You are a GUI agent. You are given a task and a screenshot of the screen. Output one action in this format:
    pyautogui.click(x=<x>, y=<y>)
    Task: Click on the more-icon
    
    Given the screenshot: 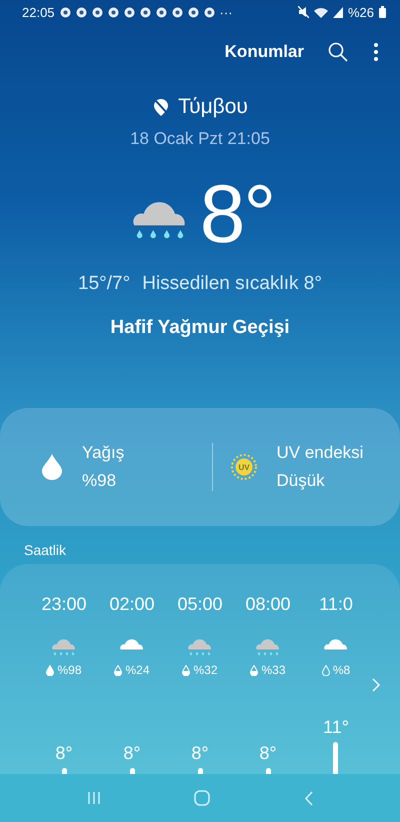 What is the action you would take?
    pyautogui.click(x=376, y=52)
    